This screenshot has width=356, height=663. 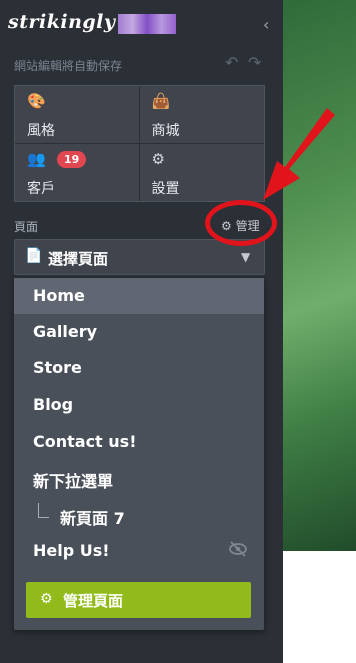 I want to click on notification-badge: 19, so click(x=72, y=159).